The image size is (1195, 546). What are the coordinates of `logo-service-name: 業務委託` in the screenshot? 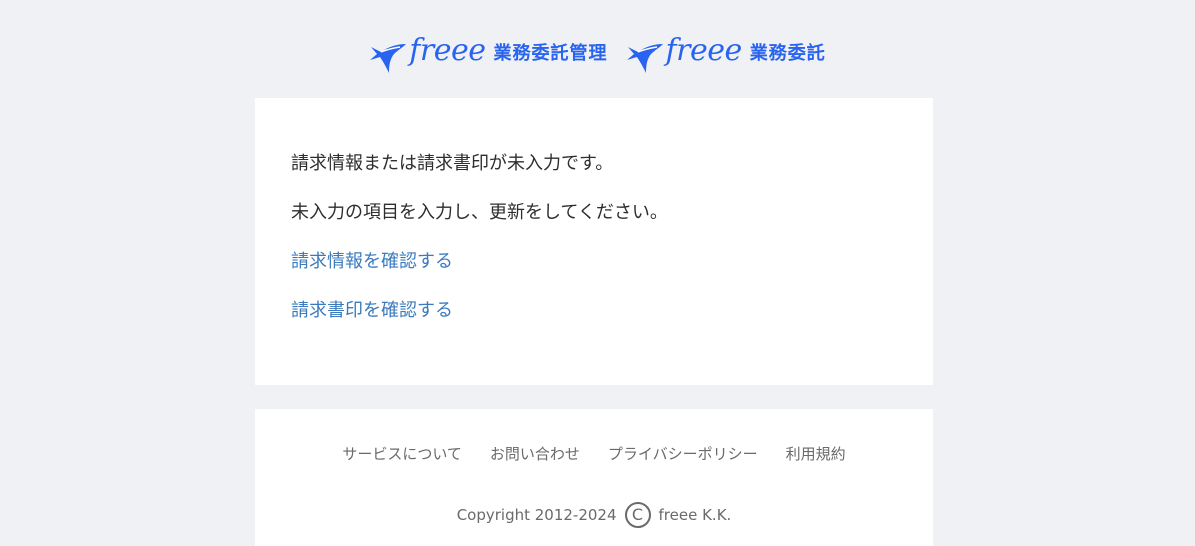 It's located at (787, 53).